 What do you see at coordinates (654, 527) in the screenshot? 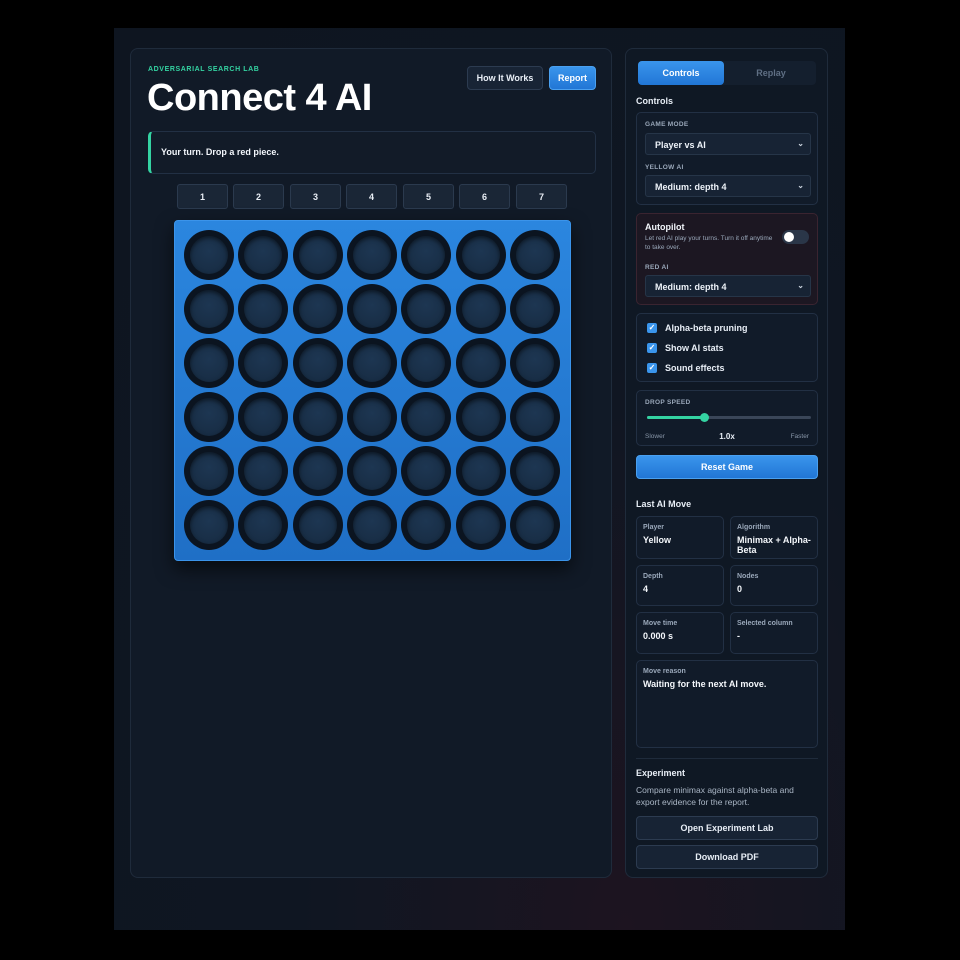
I see `player-stat-label: Player` at bounding box center [654, 527].